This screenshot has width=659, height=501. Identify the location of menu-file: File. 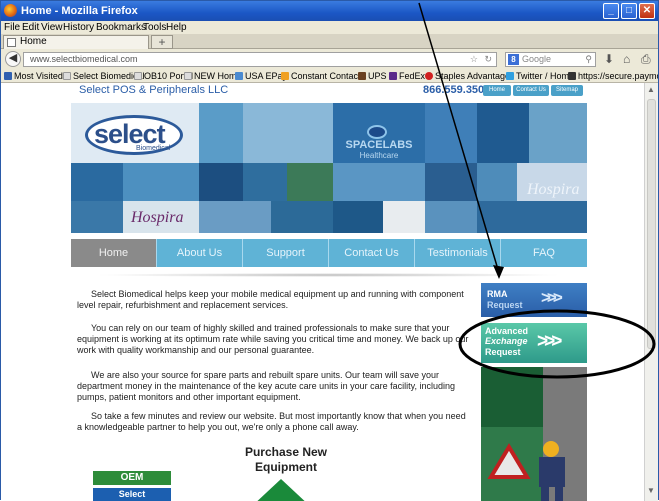
(12, 27).